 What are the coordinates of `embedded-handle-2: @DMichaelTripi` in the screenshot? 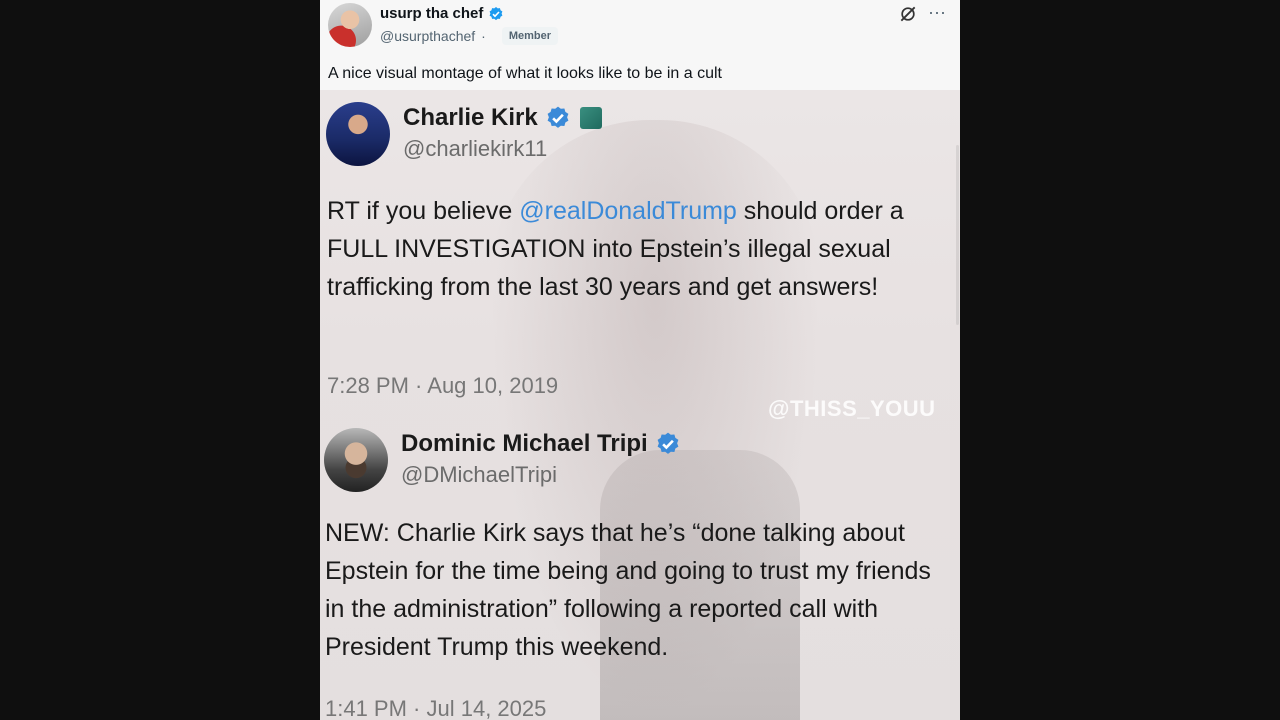 It's located at (479, 474).